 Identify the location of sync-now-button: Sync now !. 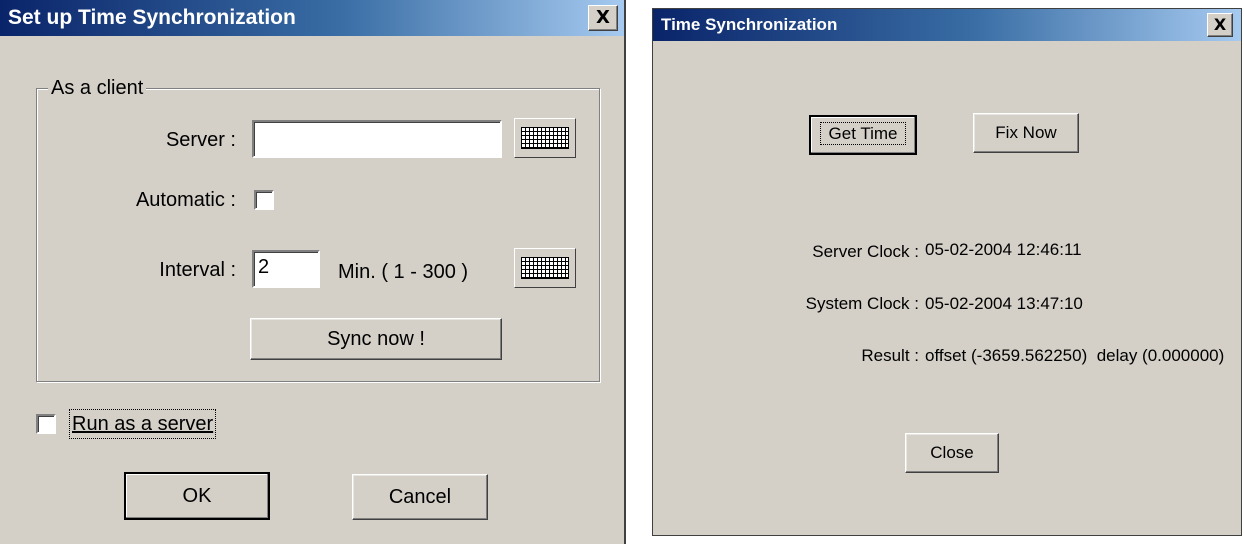
(376, 339).